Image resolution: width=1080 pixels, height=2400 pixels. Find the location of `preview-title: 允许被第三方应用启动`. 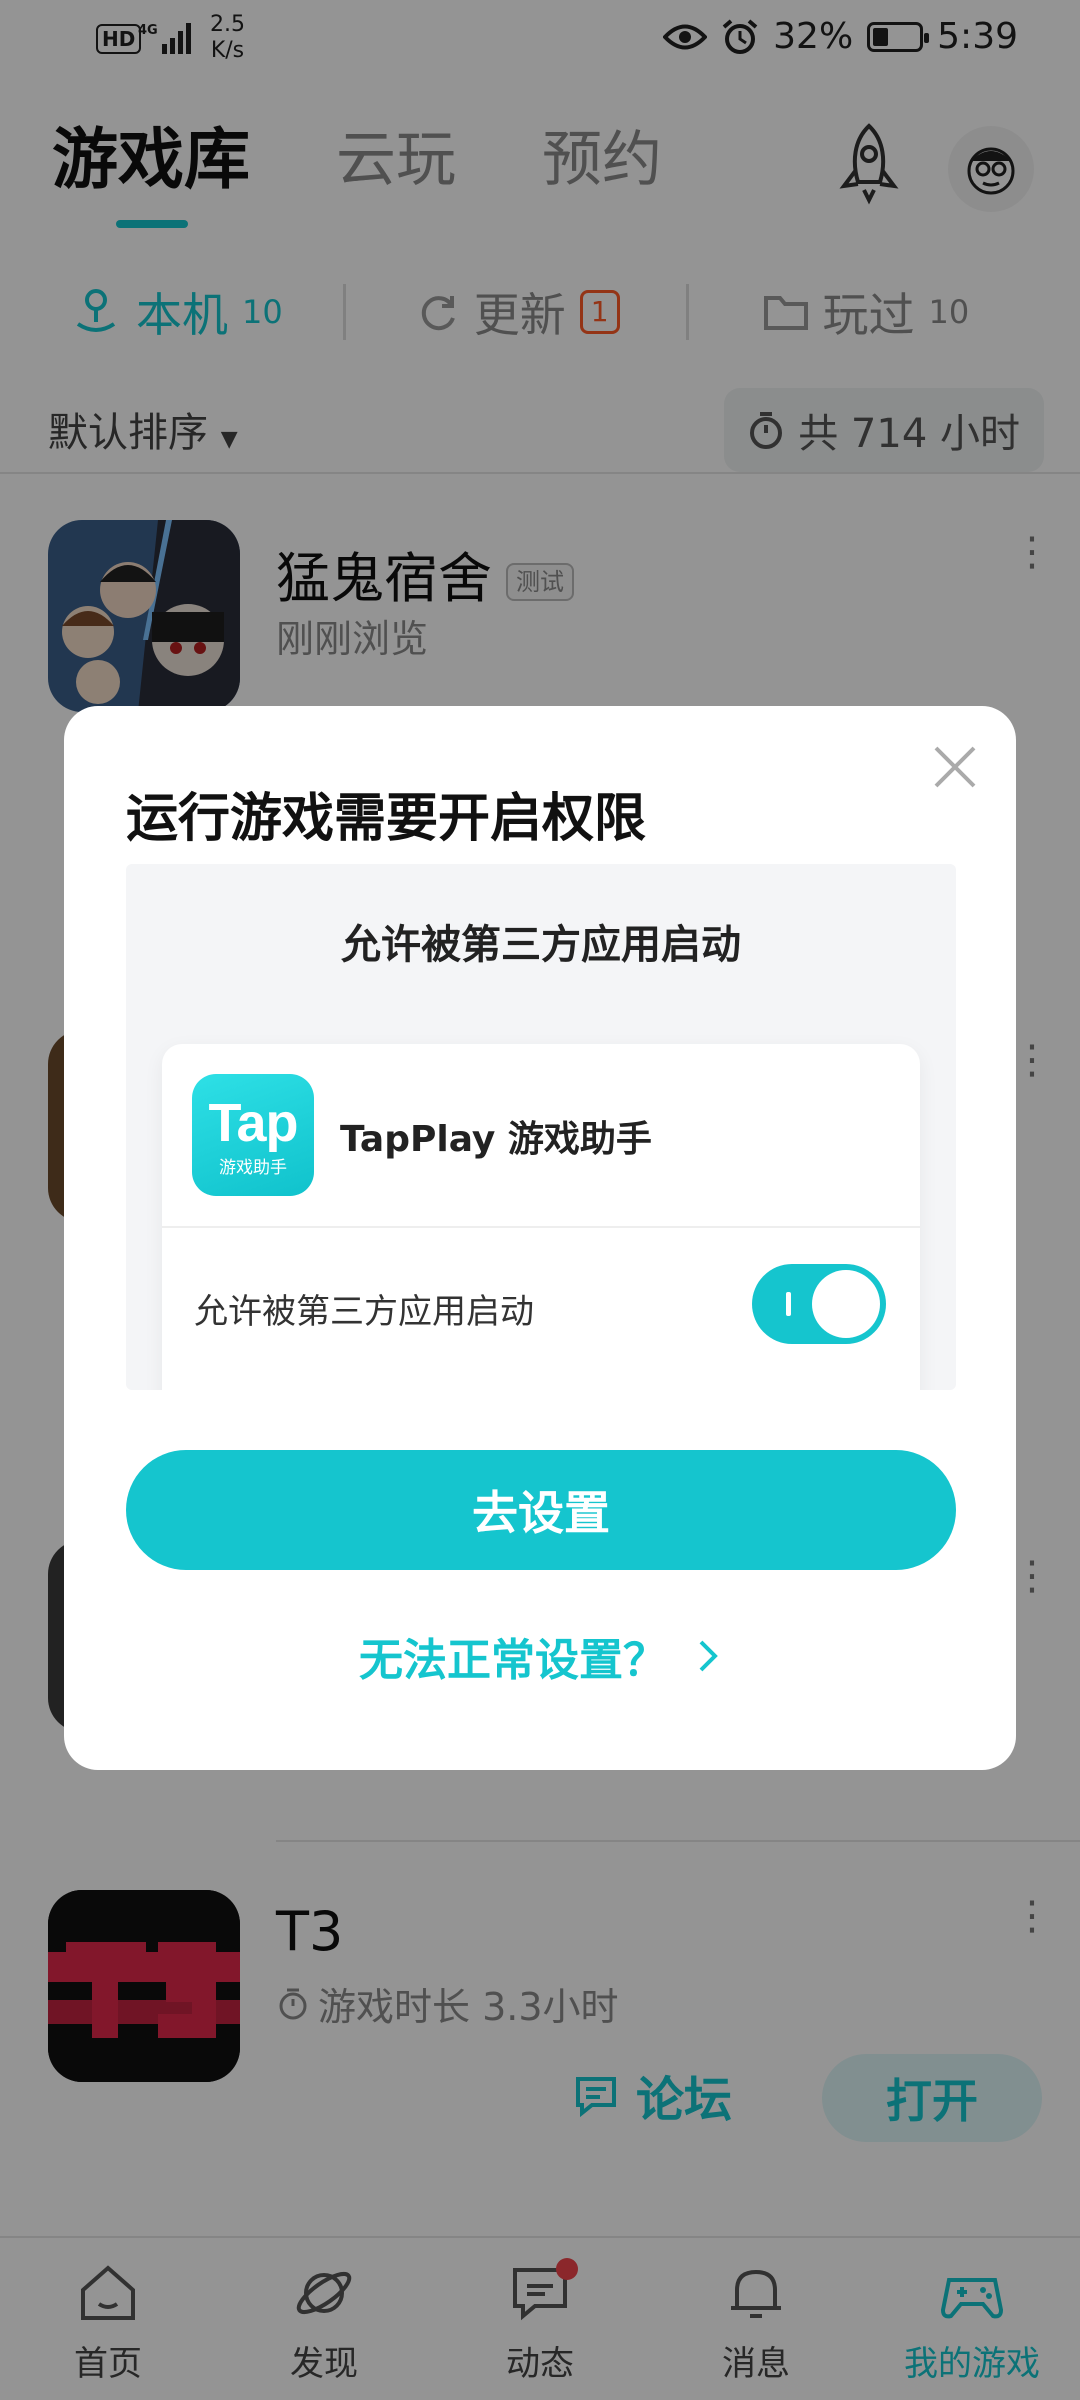

preview-title: 允许被第三方应用启动 is located at coordinates (541, 945).